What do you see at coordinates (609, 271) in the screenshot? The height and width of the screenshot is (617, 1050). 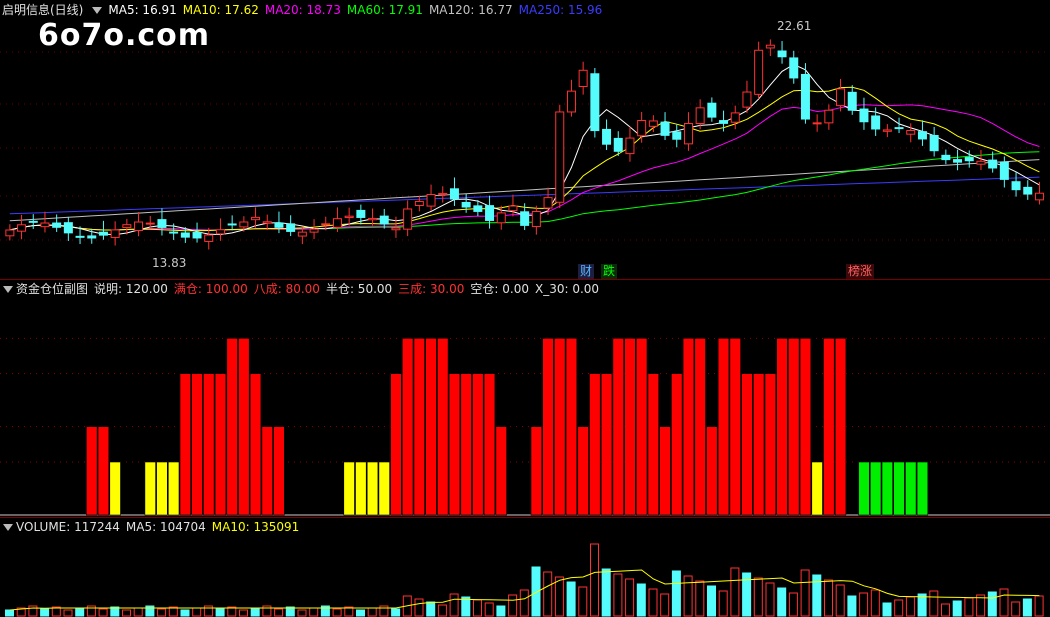 I see `event-tag-die: 跌` at bounding box center [609, 271].